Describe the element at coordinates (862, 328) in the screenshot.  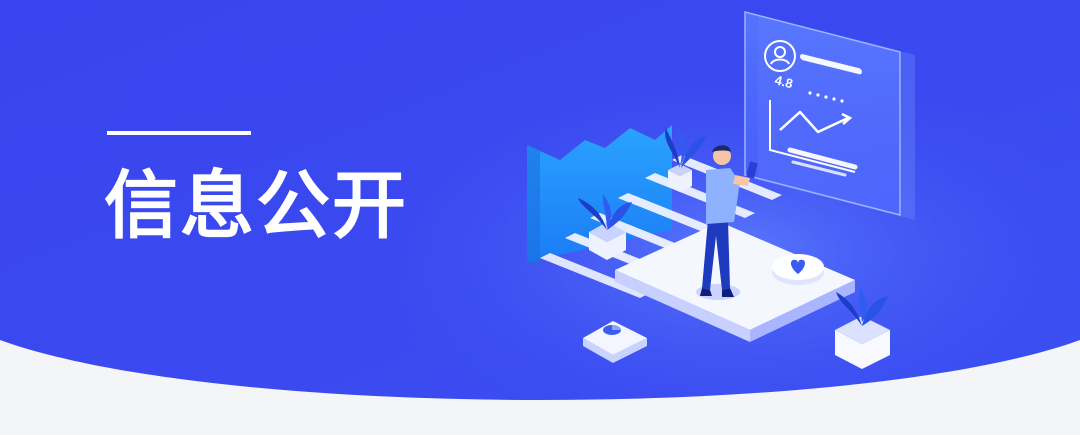
I see `plant-pot-icon` at that location.